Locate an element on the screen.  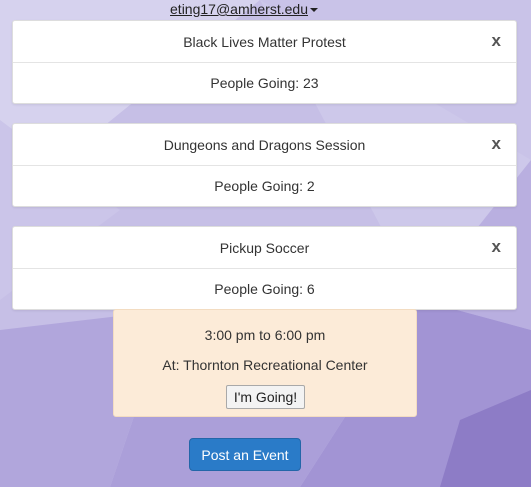
people-going: People Going: 2 is located at coordinates (264, 186).